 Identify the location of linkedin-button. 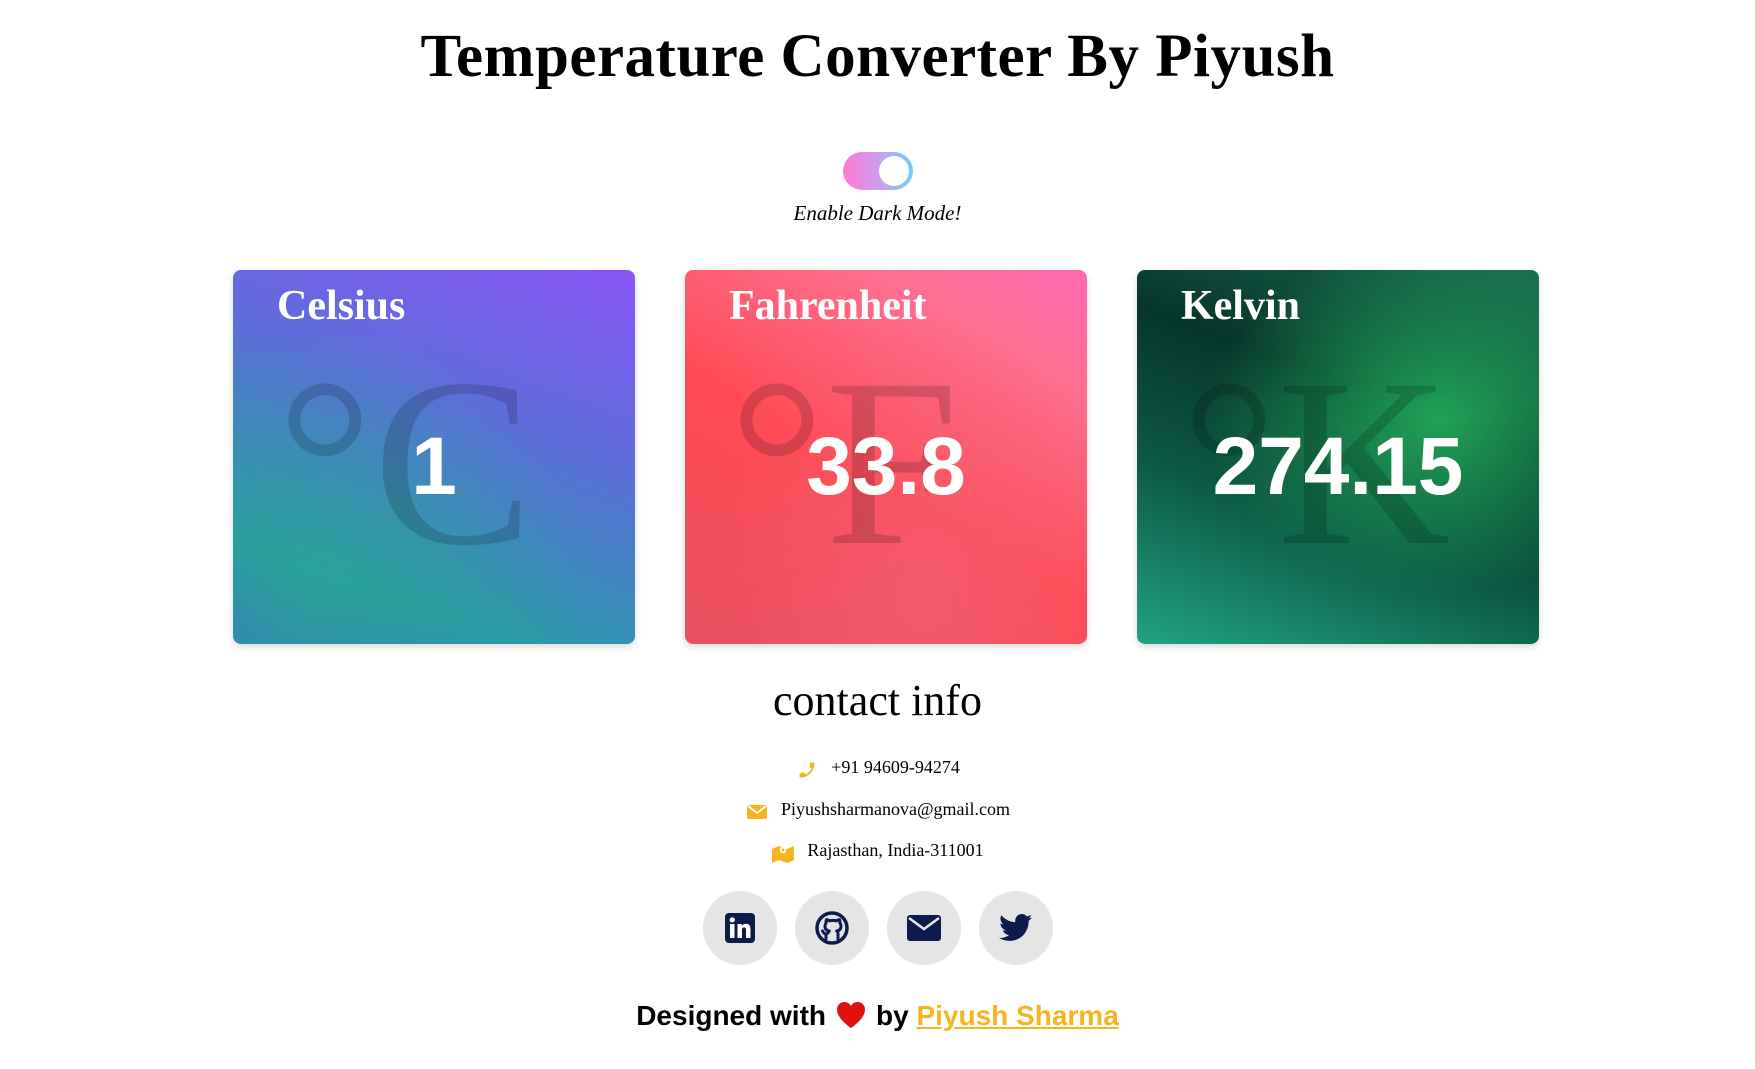
(739, 928).